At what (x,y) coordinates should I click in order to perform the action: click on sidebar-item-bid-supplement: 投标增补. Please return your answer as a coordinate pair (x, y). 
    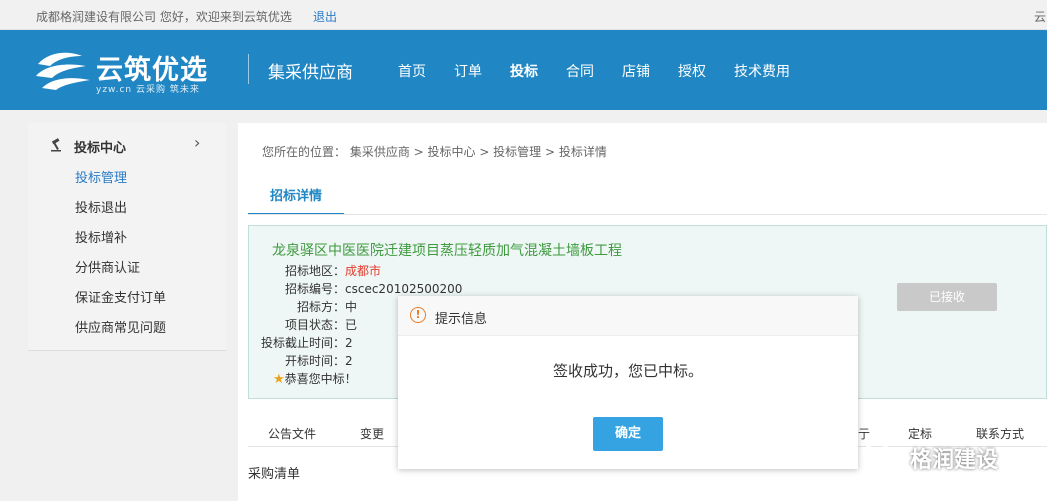
    Looking at the image, I should click on (101, 236).